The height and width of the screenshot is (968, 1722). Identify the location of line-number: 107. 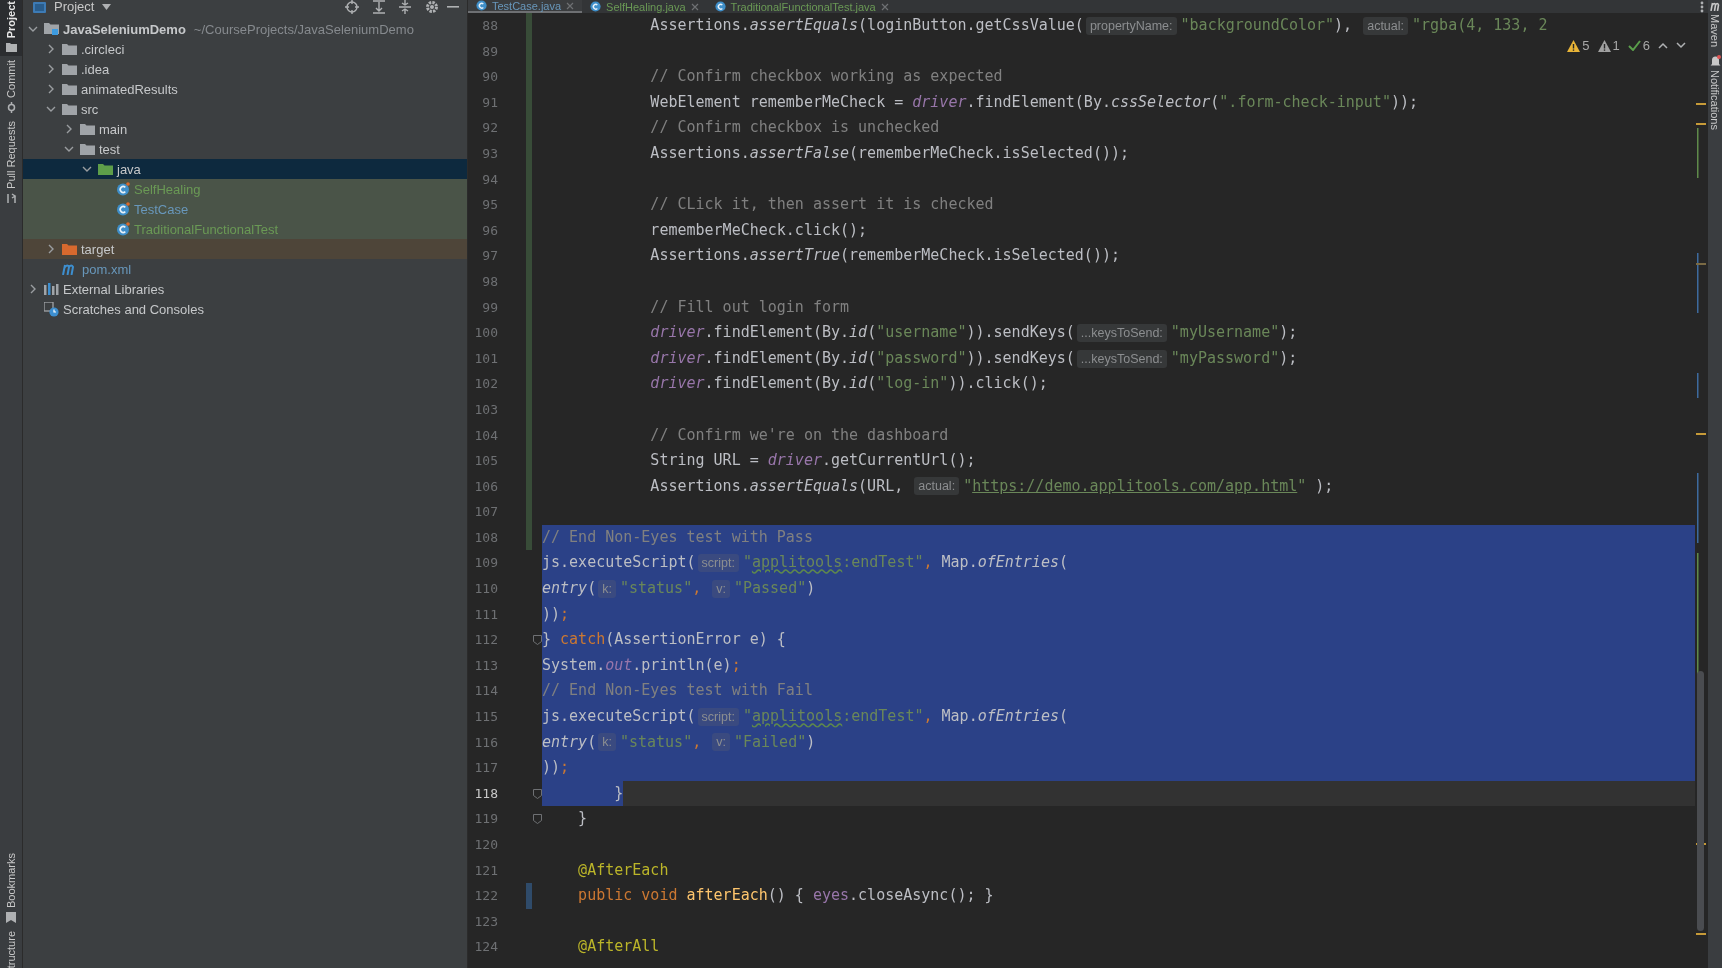
(485, 512).